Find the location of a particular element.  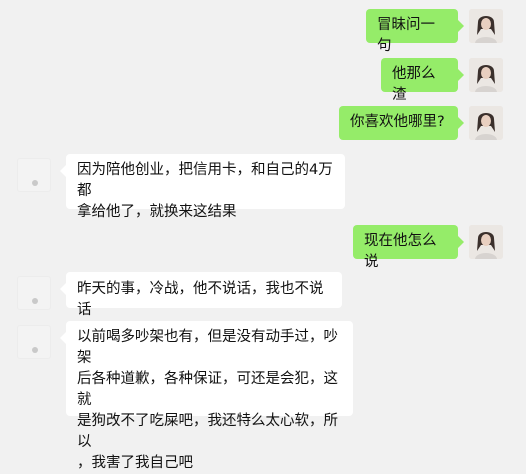

sent-message-bubble: 他那么渣 is located at coordinates (422, 80).